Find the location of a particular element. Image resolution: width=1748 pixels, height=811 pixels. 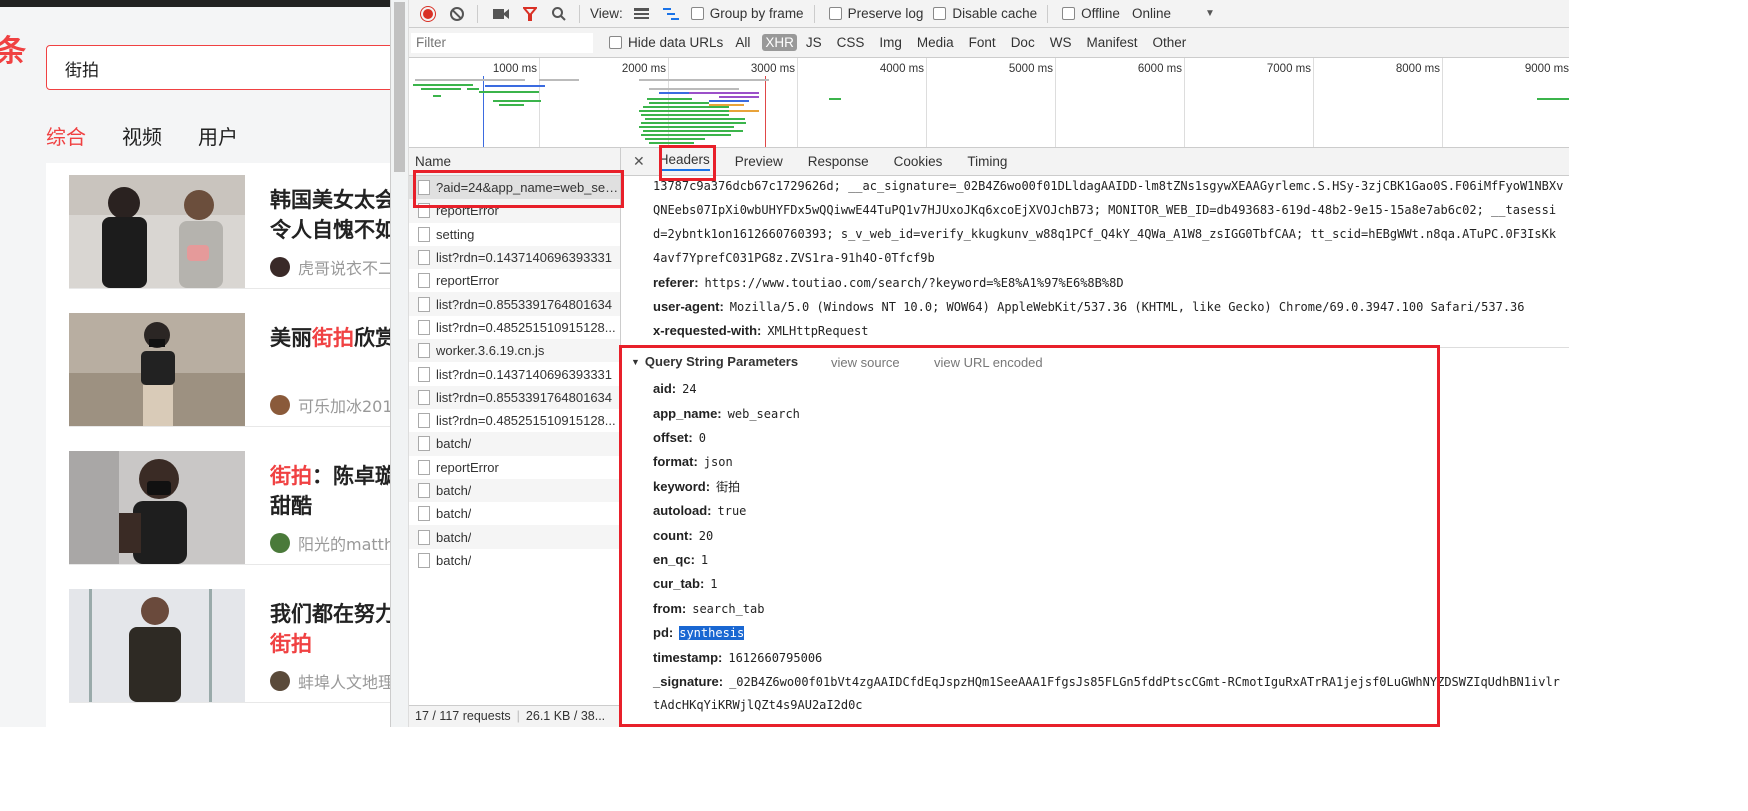

view-source-link: view source is located at coordinates (865, 362).